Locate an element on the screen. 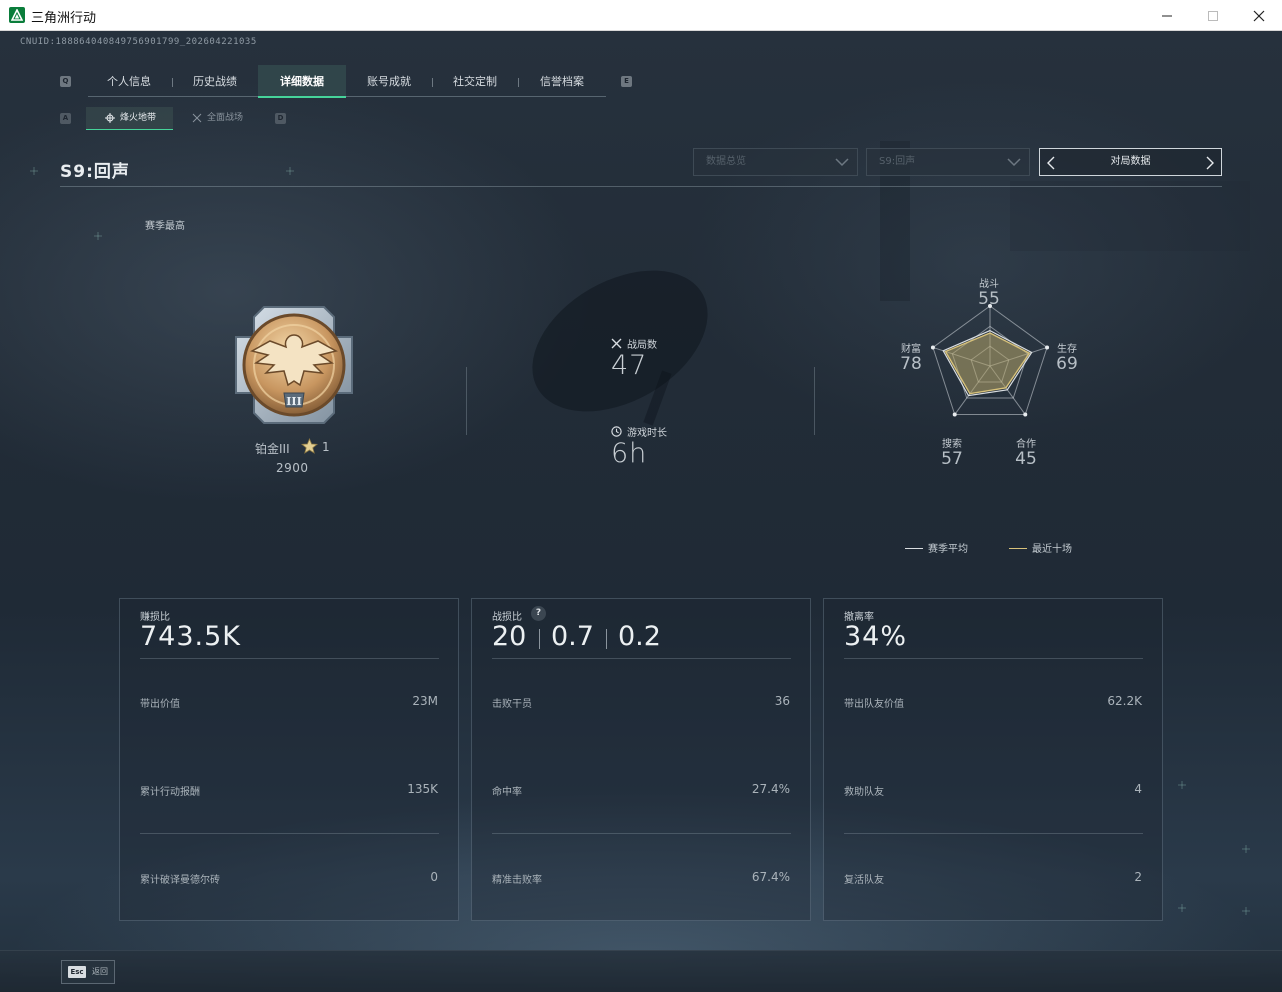 Image resolution: width=1282 pixels, height=992 pixels. nav-prev-key-hint: Q is located at coordinates (65, 81).